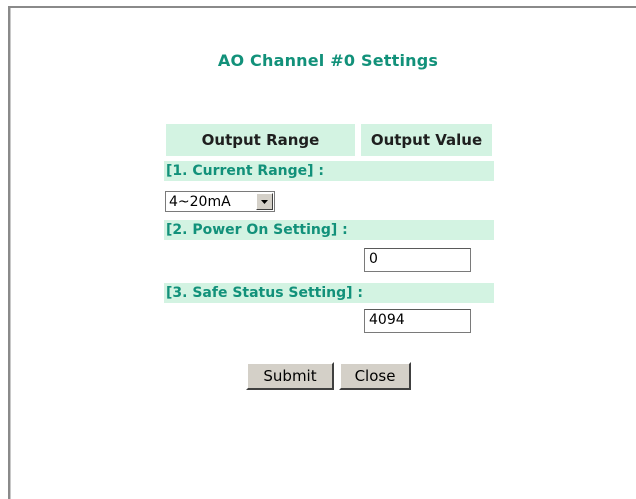  What do you see at coordinates (328, 60) in the screenshot?
I see `page-title: AO Channel #0 Settings` at bounding box center [328, 60].